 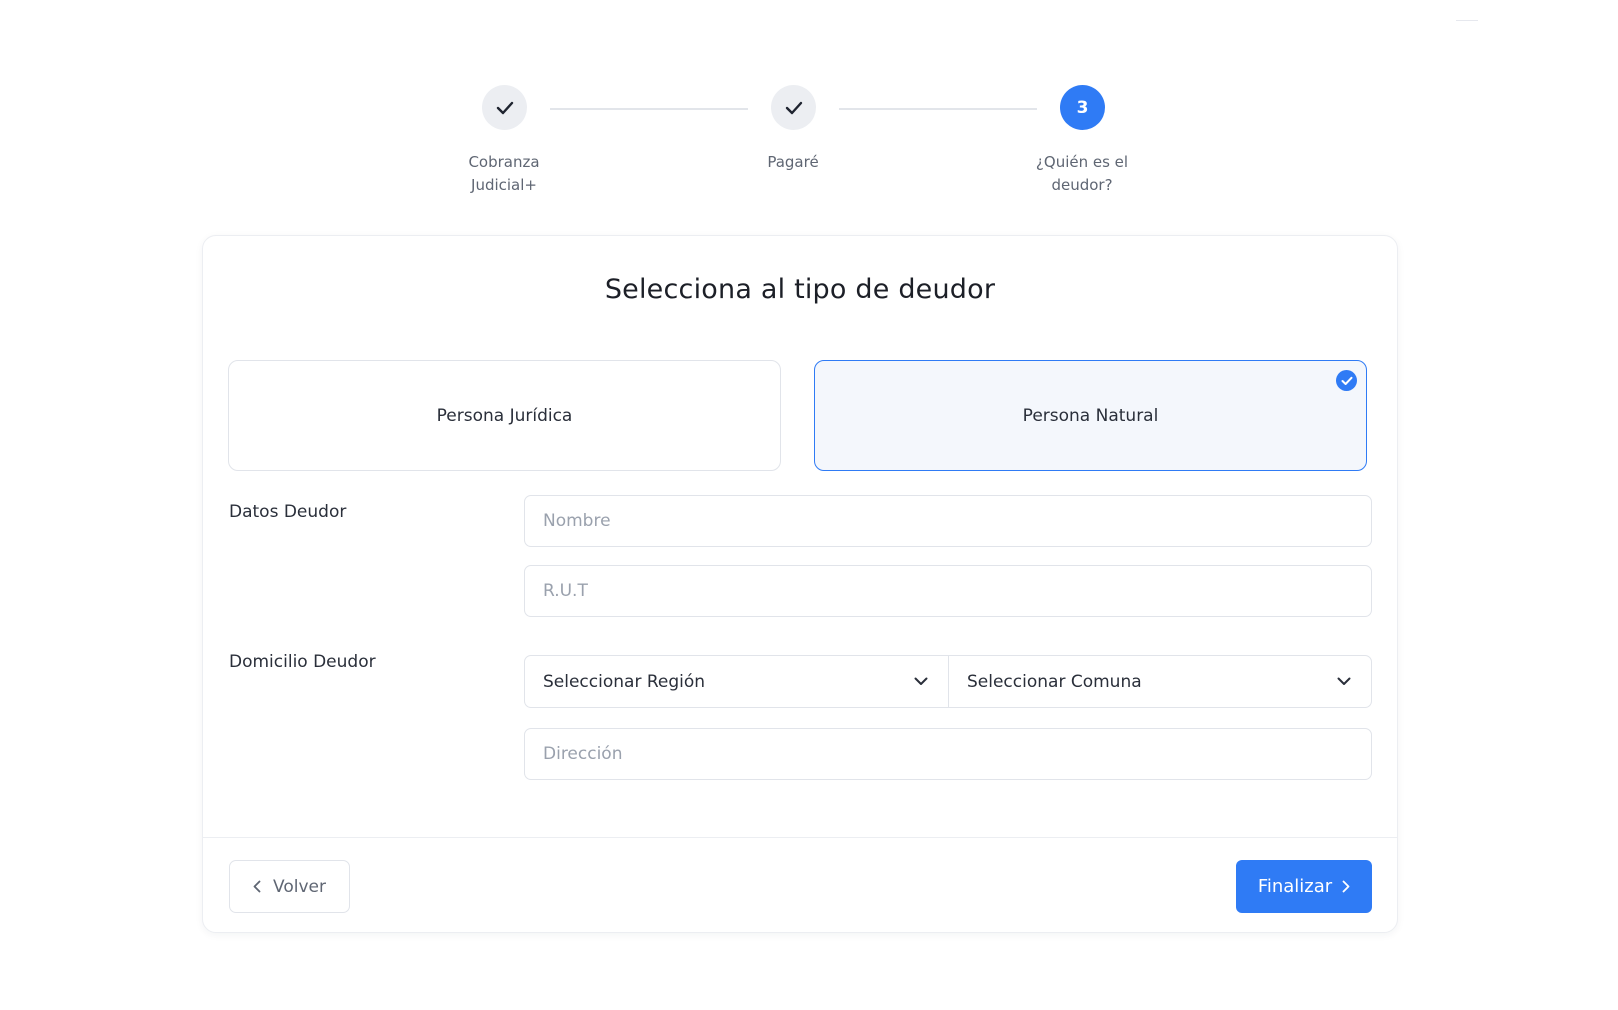 I want to click on region-select-value: Seleccionar Región, so click(x=624, y=681).